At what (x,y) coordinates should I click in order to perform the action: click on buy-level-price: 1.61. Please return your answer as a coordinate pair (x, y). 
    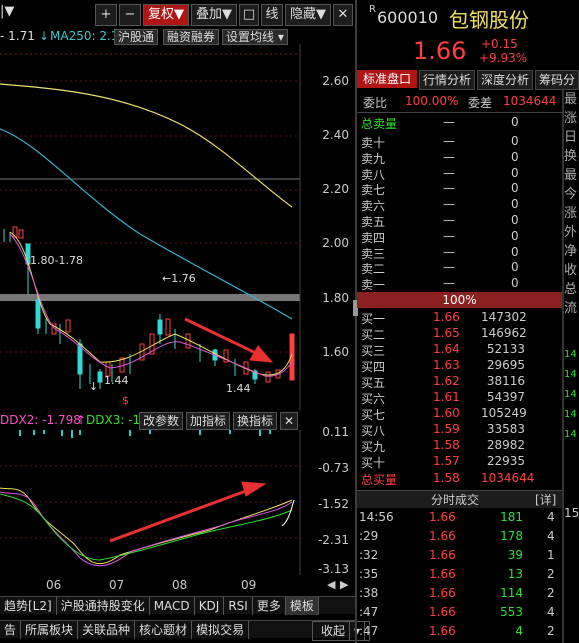
    Looking at the image, I should click on (446, 397).